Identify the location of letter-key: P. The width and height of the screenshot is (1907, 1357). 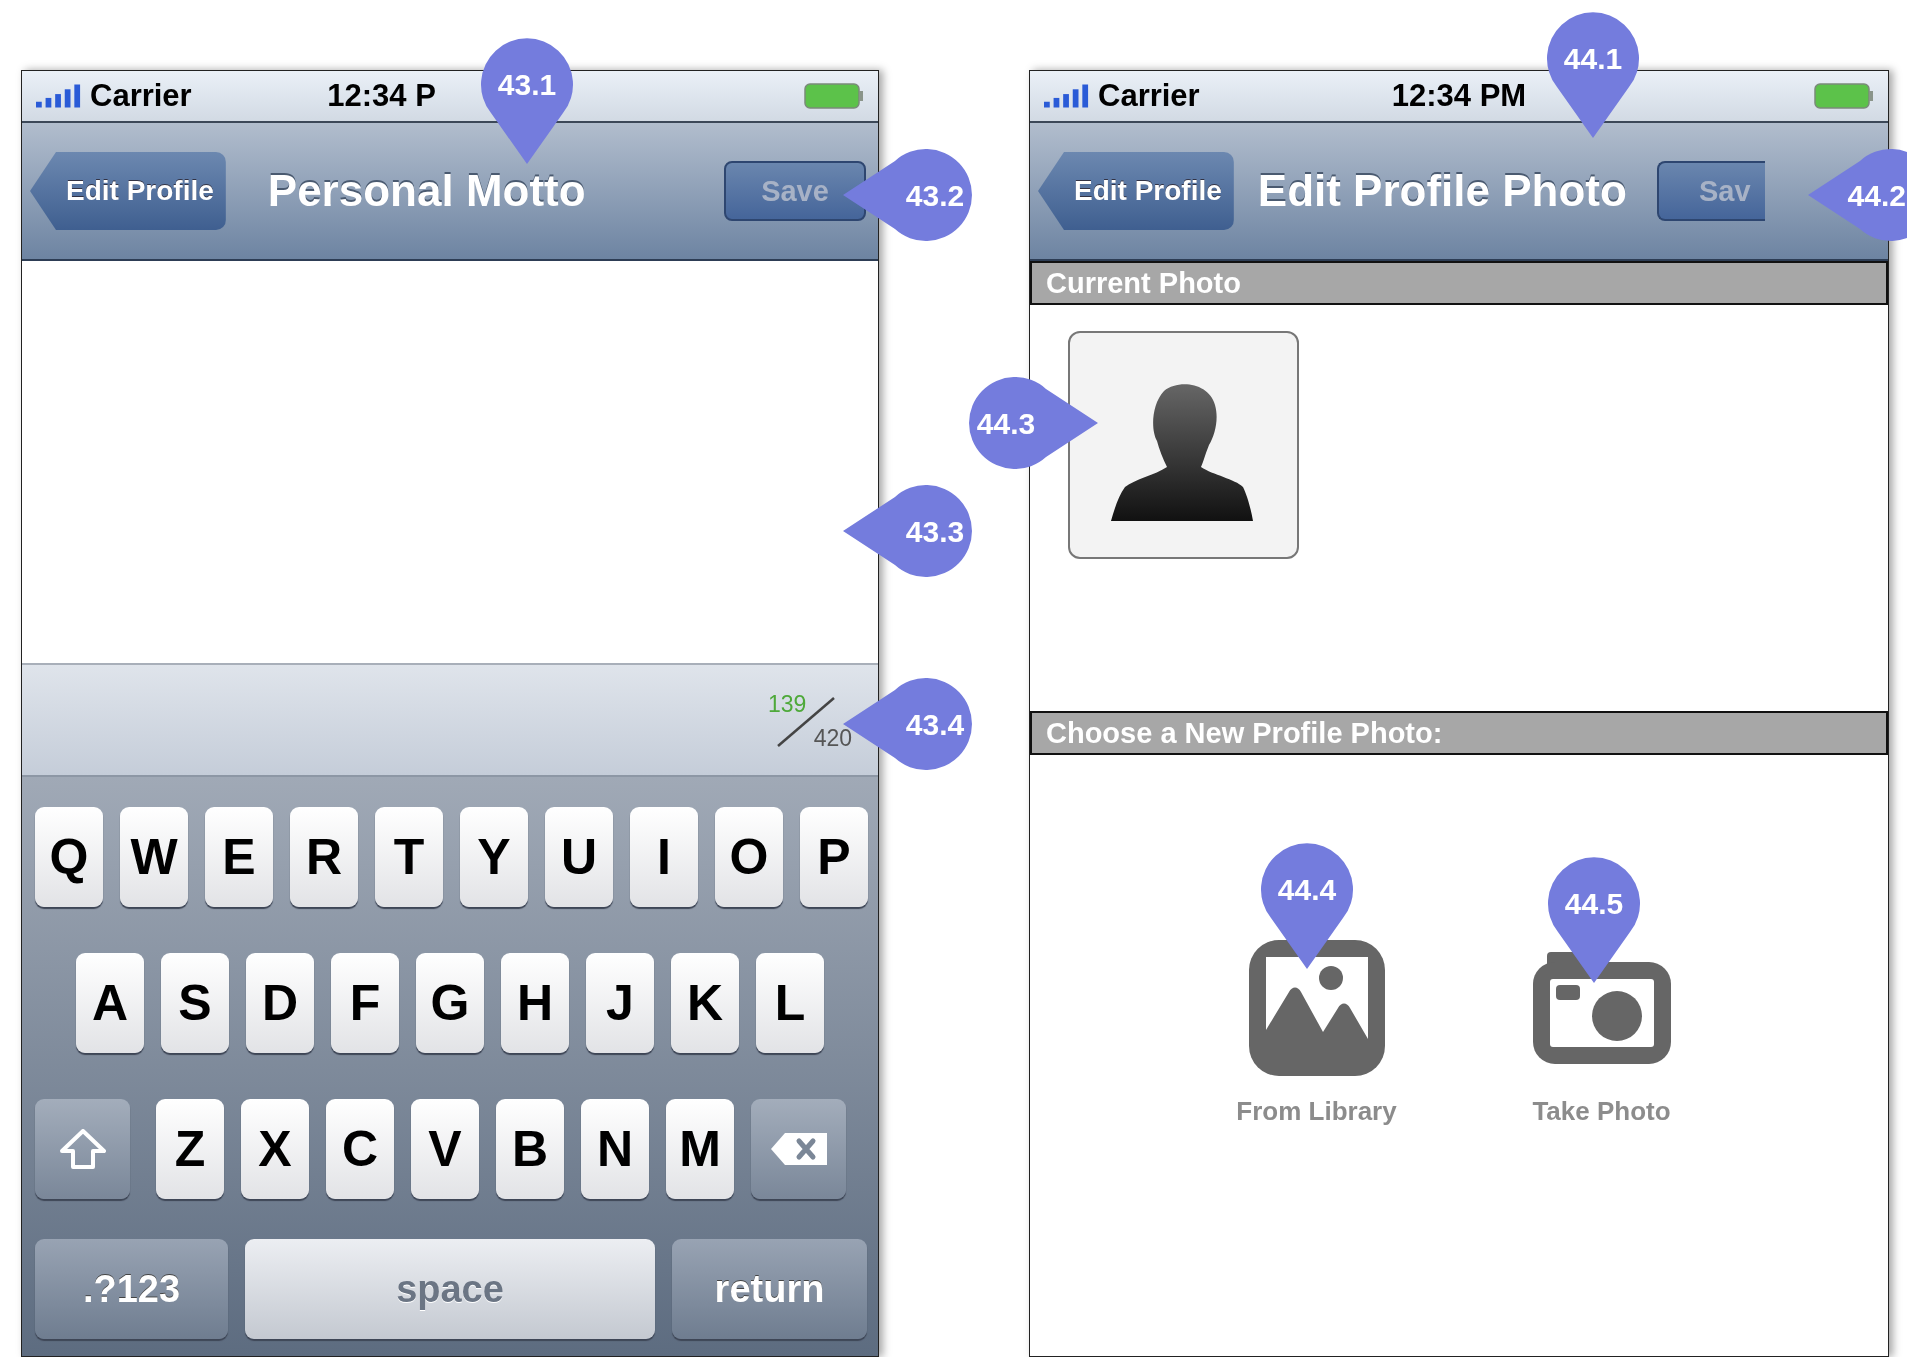
(834, 857).